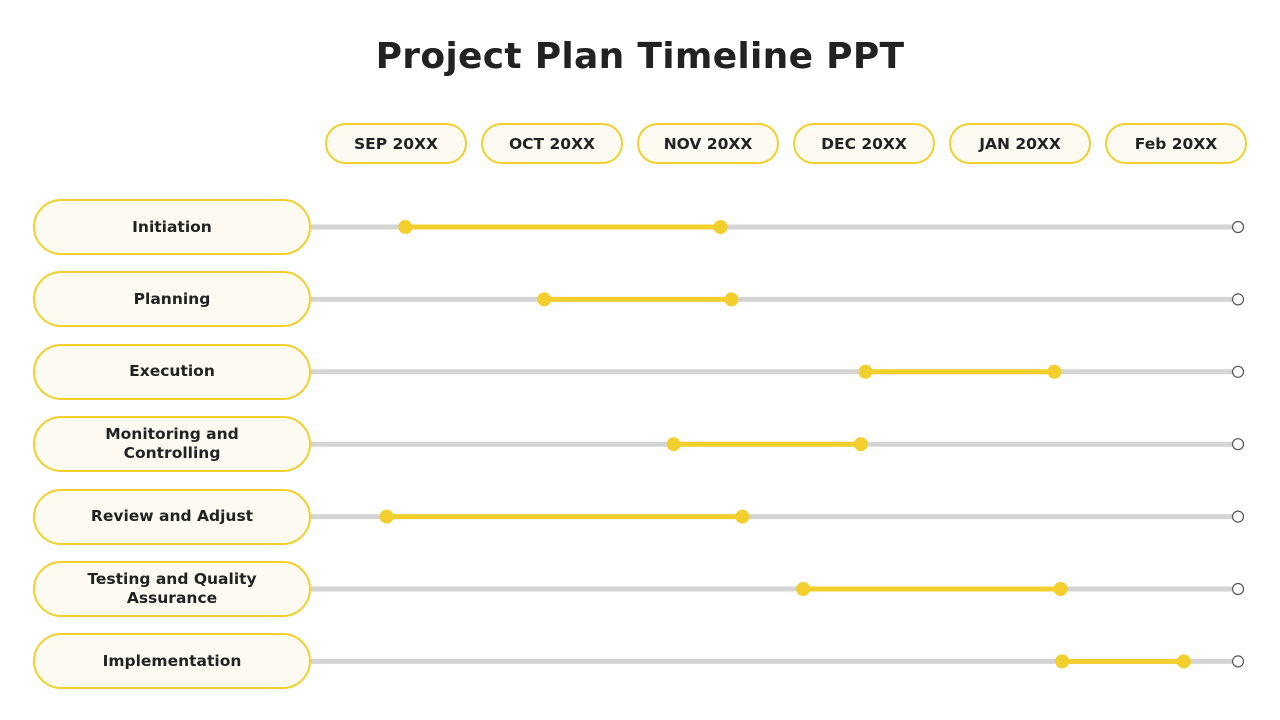 This screenshot has width=1280, height=720. I want to click on task-label: Implementation, so click(172, 661).